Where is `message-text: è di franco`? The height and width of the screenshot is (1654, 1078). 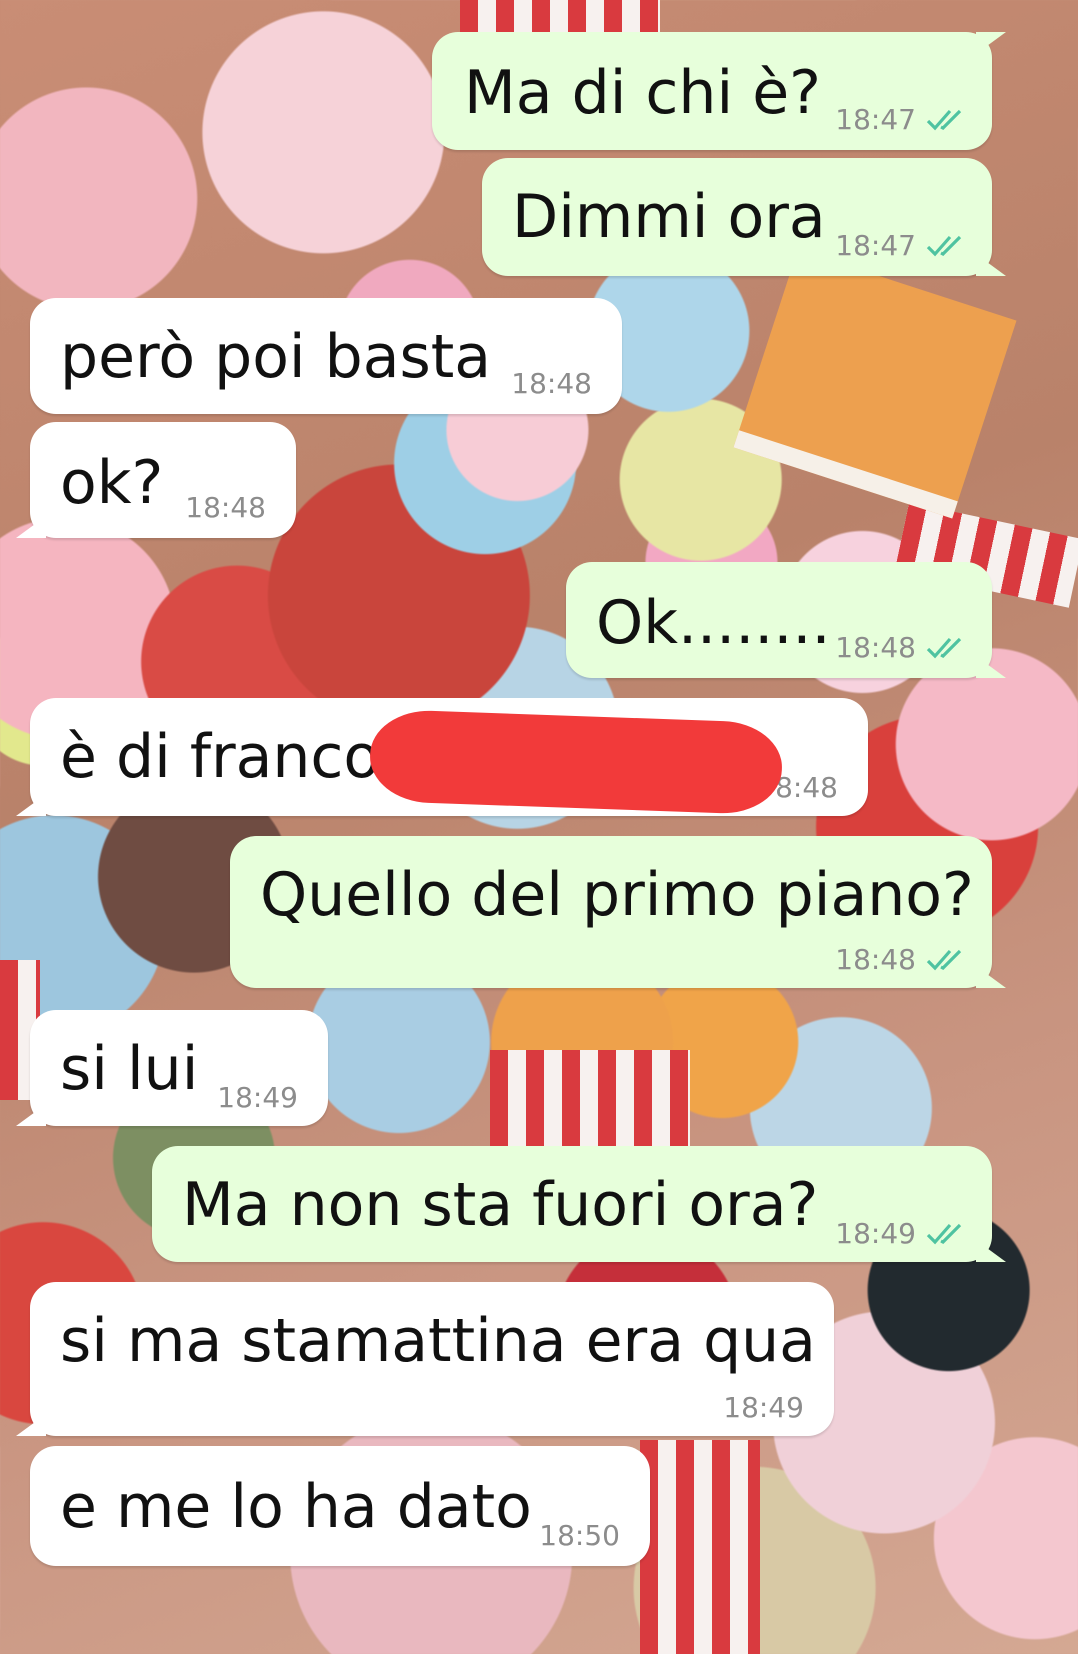
message-text: è di franco is located at coordinates (220, 757).